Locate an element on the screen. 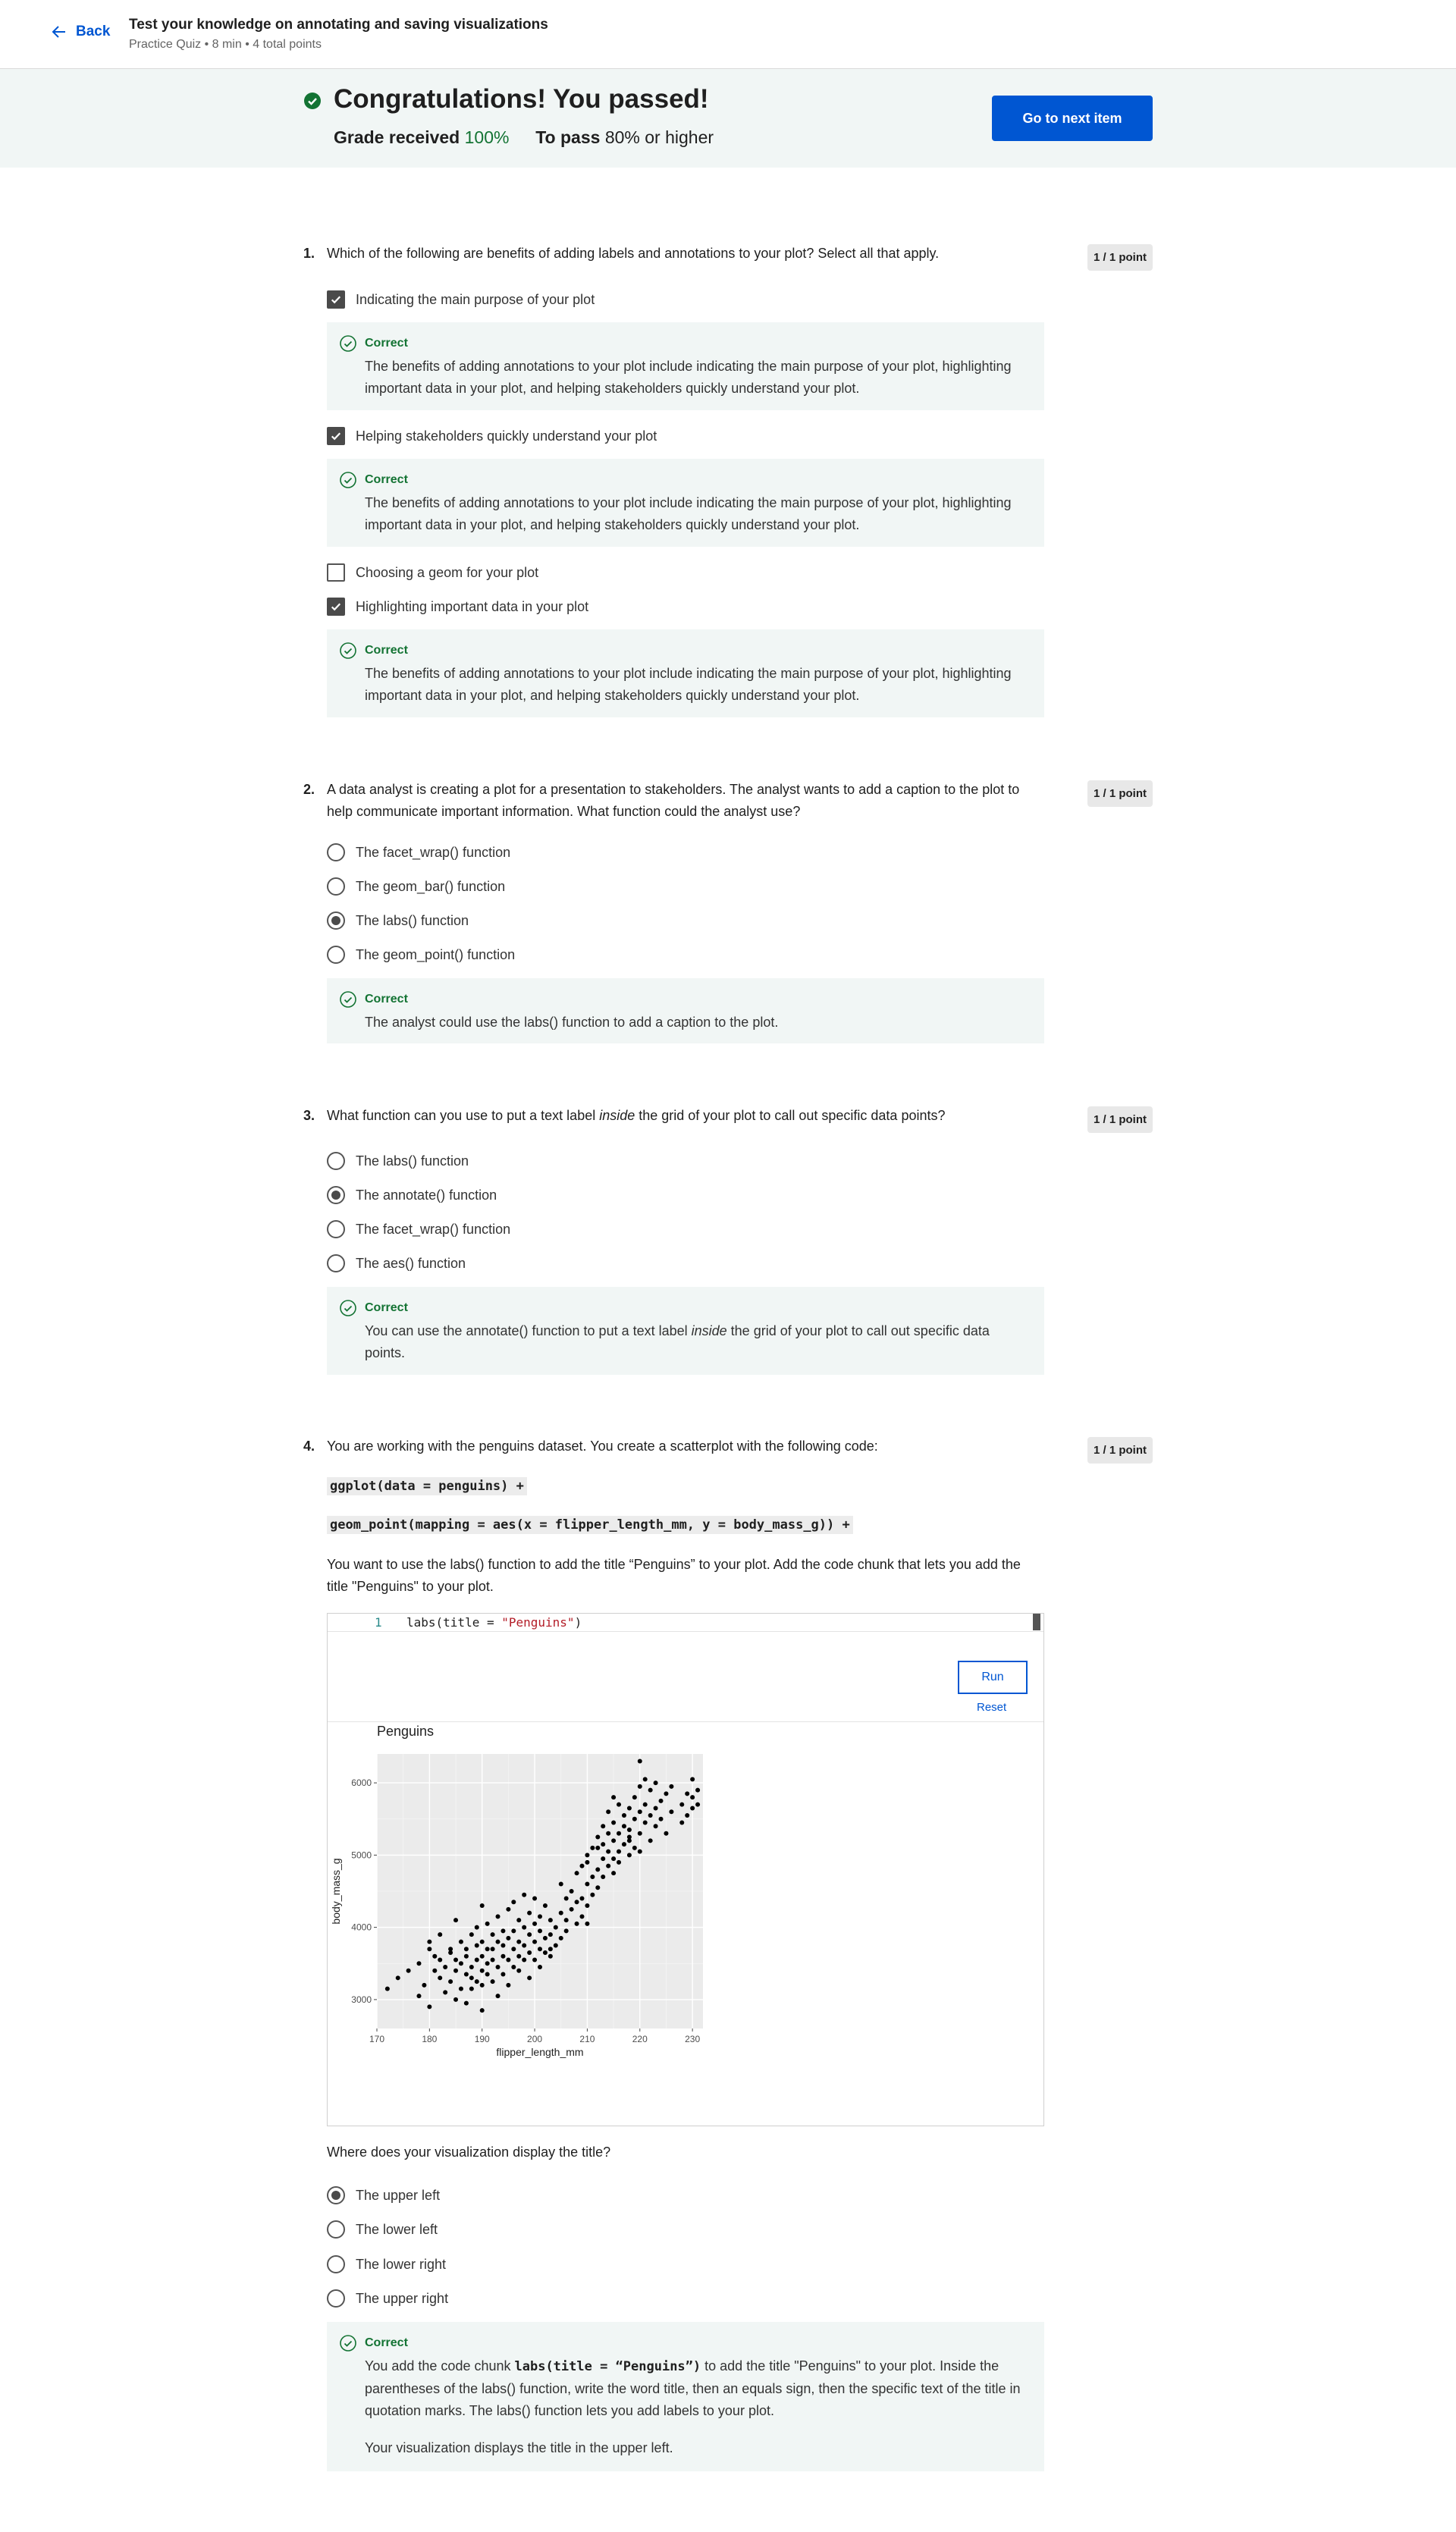 This screenshot has height=2532, width=1456. option-radio: The lower right is located at coordinates (386, 2264).